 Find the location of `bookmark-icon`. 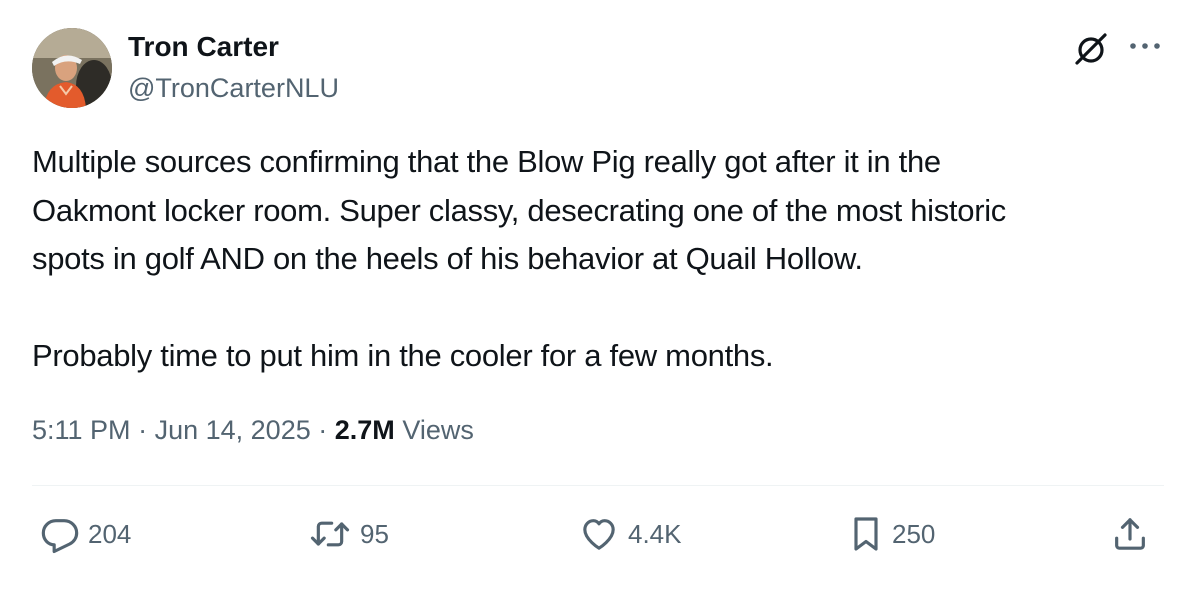

bookmark-icon is located at coordinates (866, 534).